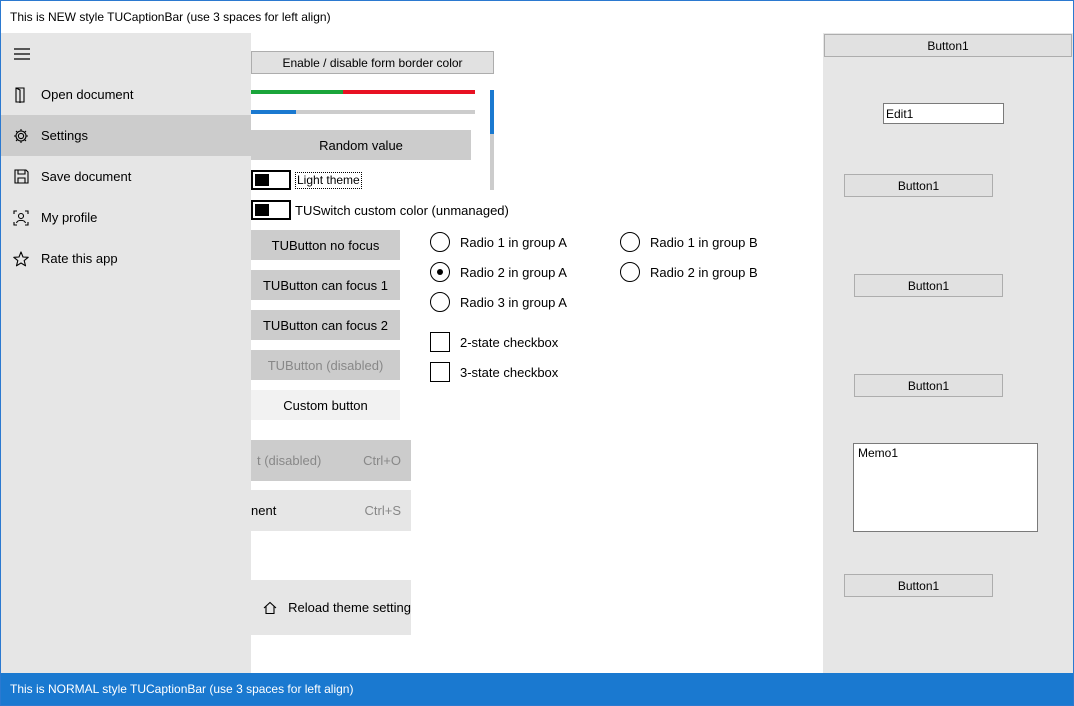 This screenshot has height=706, width=1074. I want to click on light-theme-label: Light theme, so click(328, 180).